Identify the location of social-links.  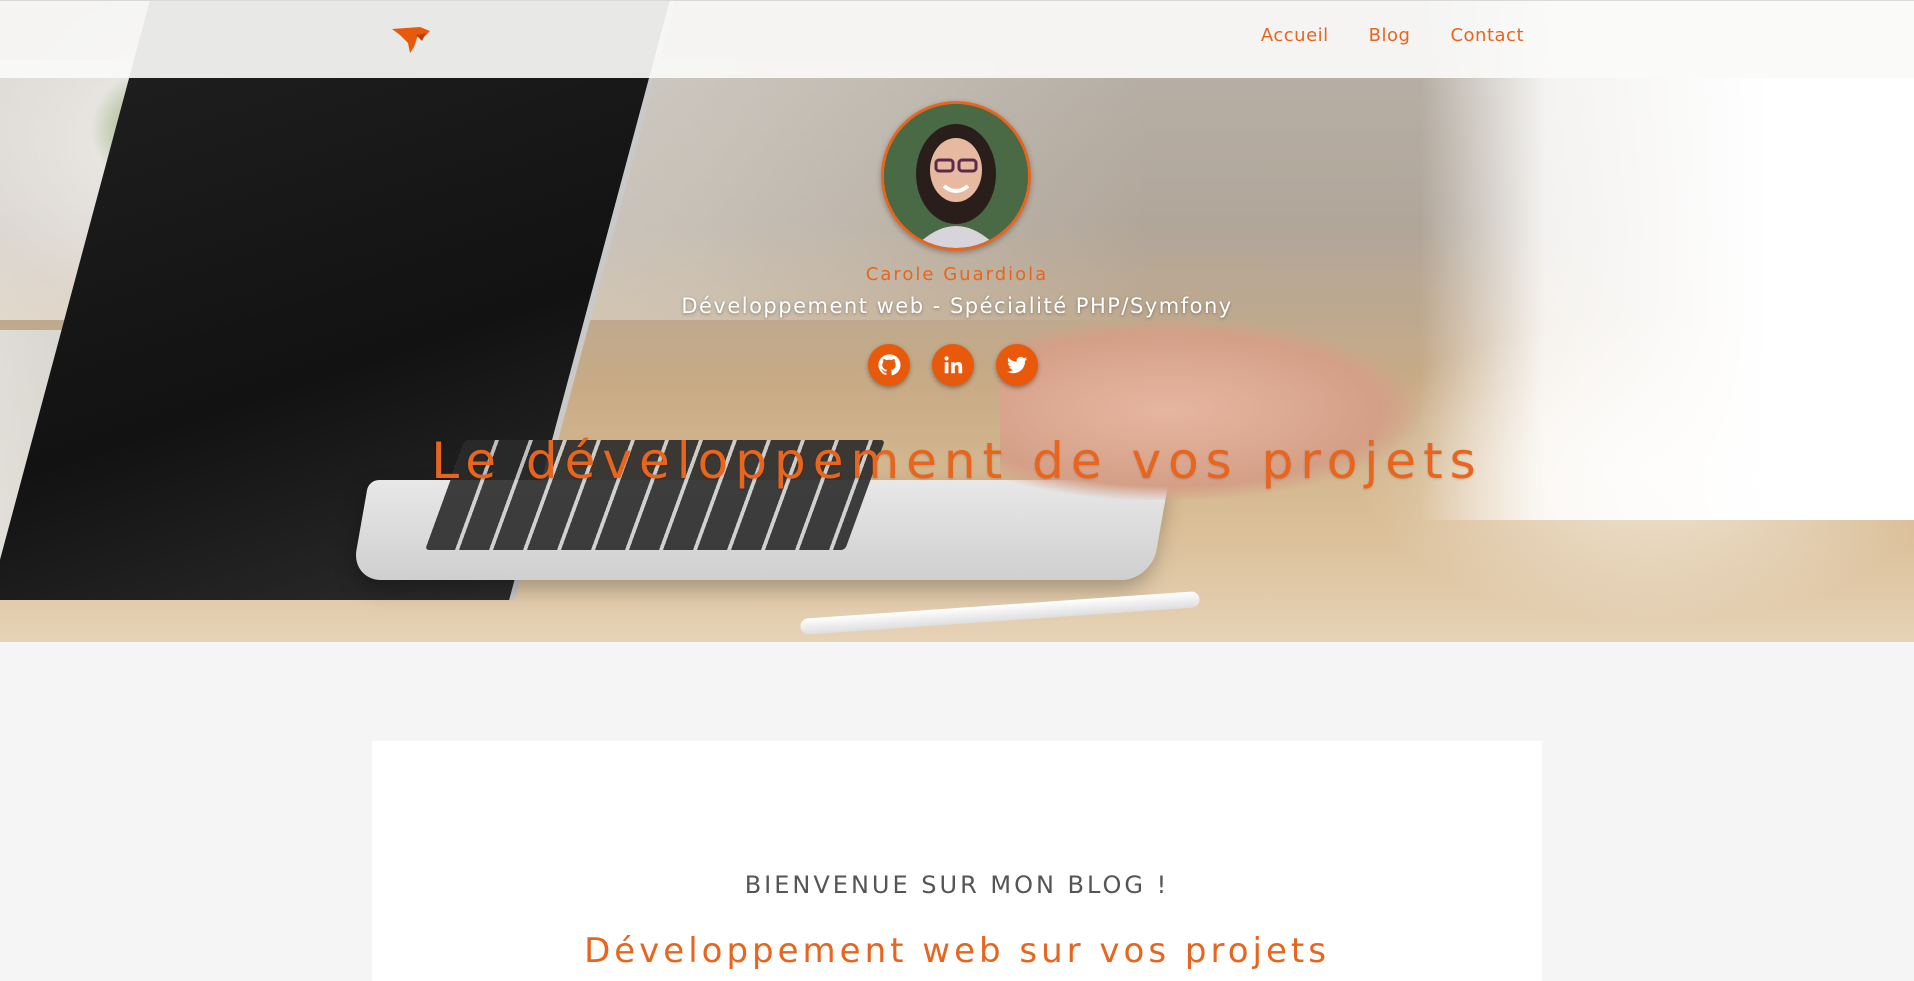
(953, 365).